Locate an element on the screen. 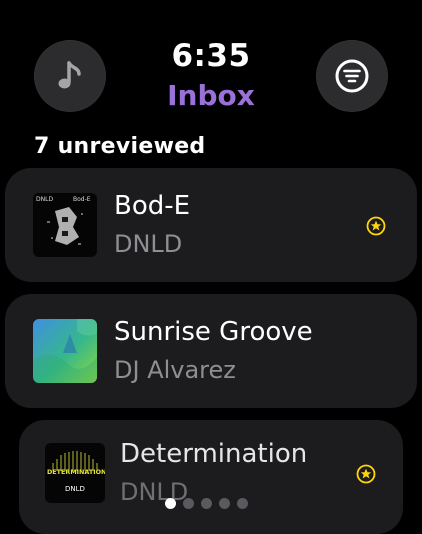 The width and height of the screenshot is (422, 534). filter-button is located at coordinates (352, 76).